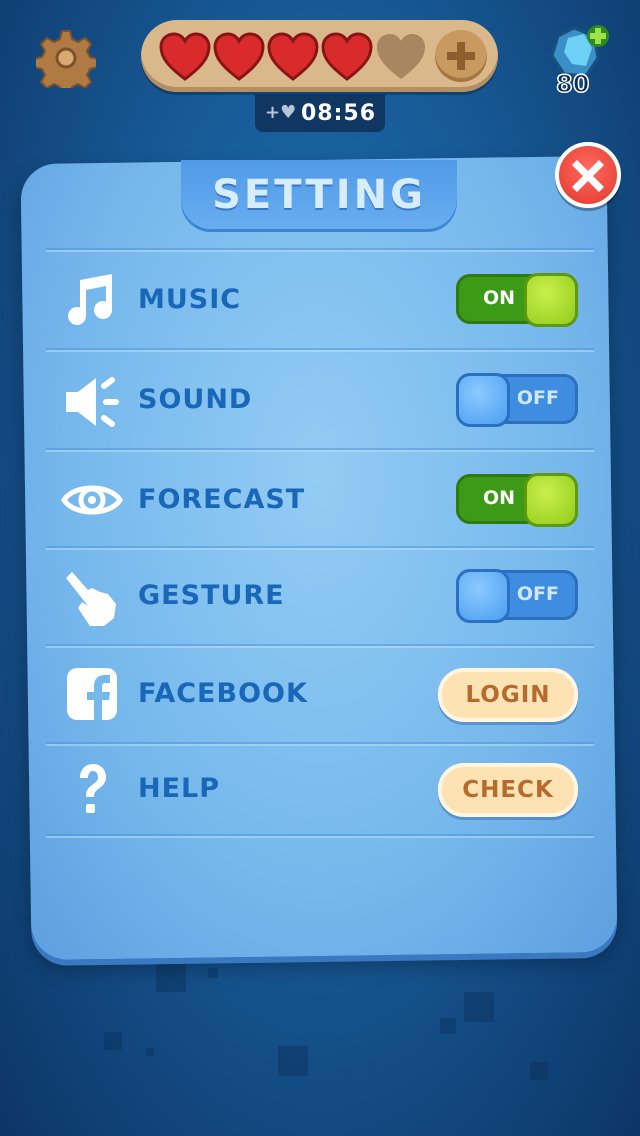 This screenshot has height=1136, width=640. I want to click on add-lives-button, so click(461, 56).